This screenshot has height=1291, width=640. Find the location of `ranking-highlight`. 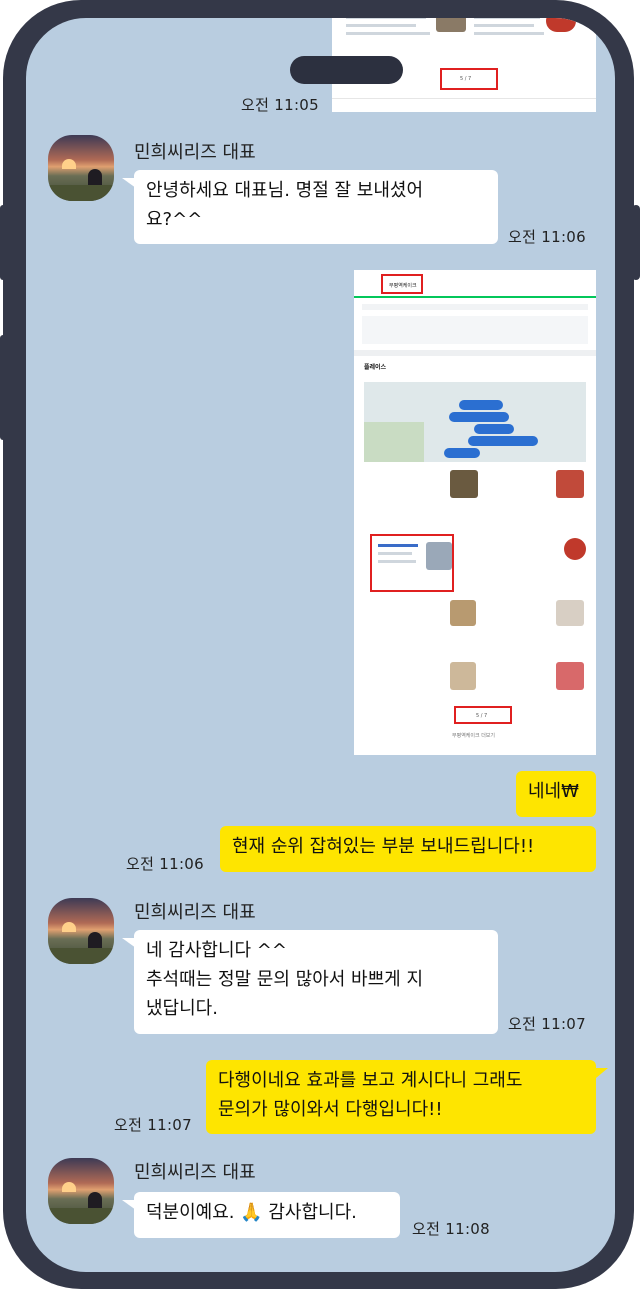

ranking-highlight is located at coordinates (412, 563).